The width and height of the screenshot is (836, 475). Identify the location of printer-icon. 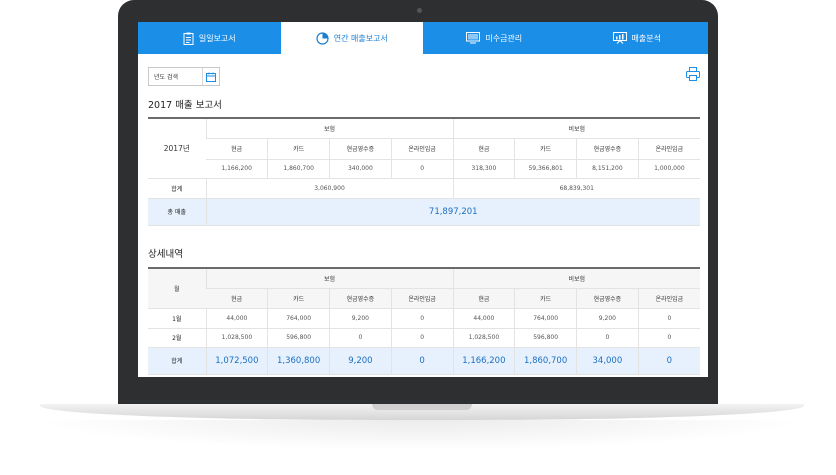
(693, 74).